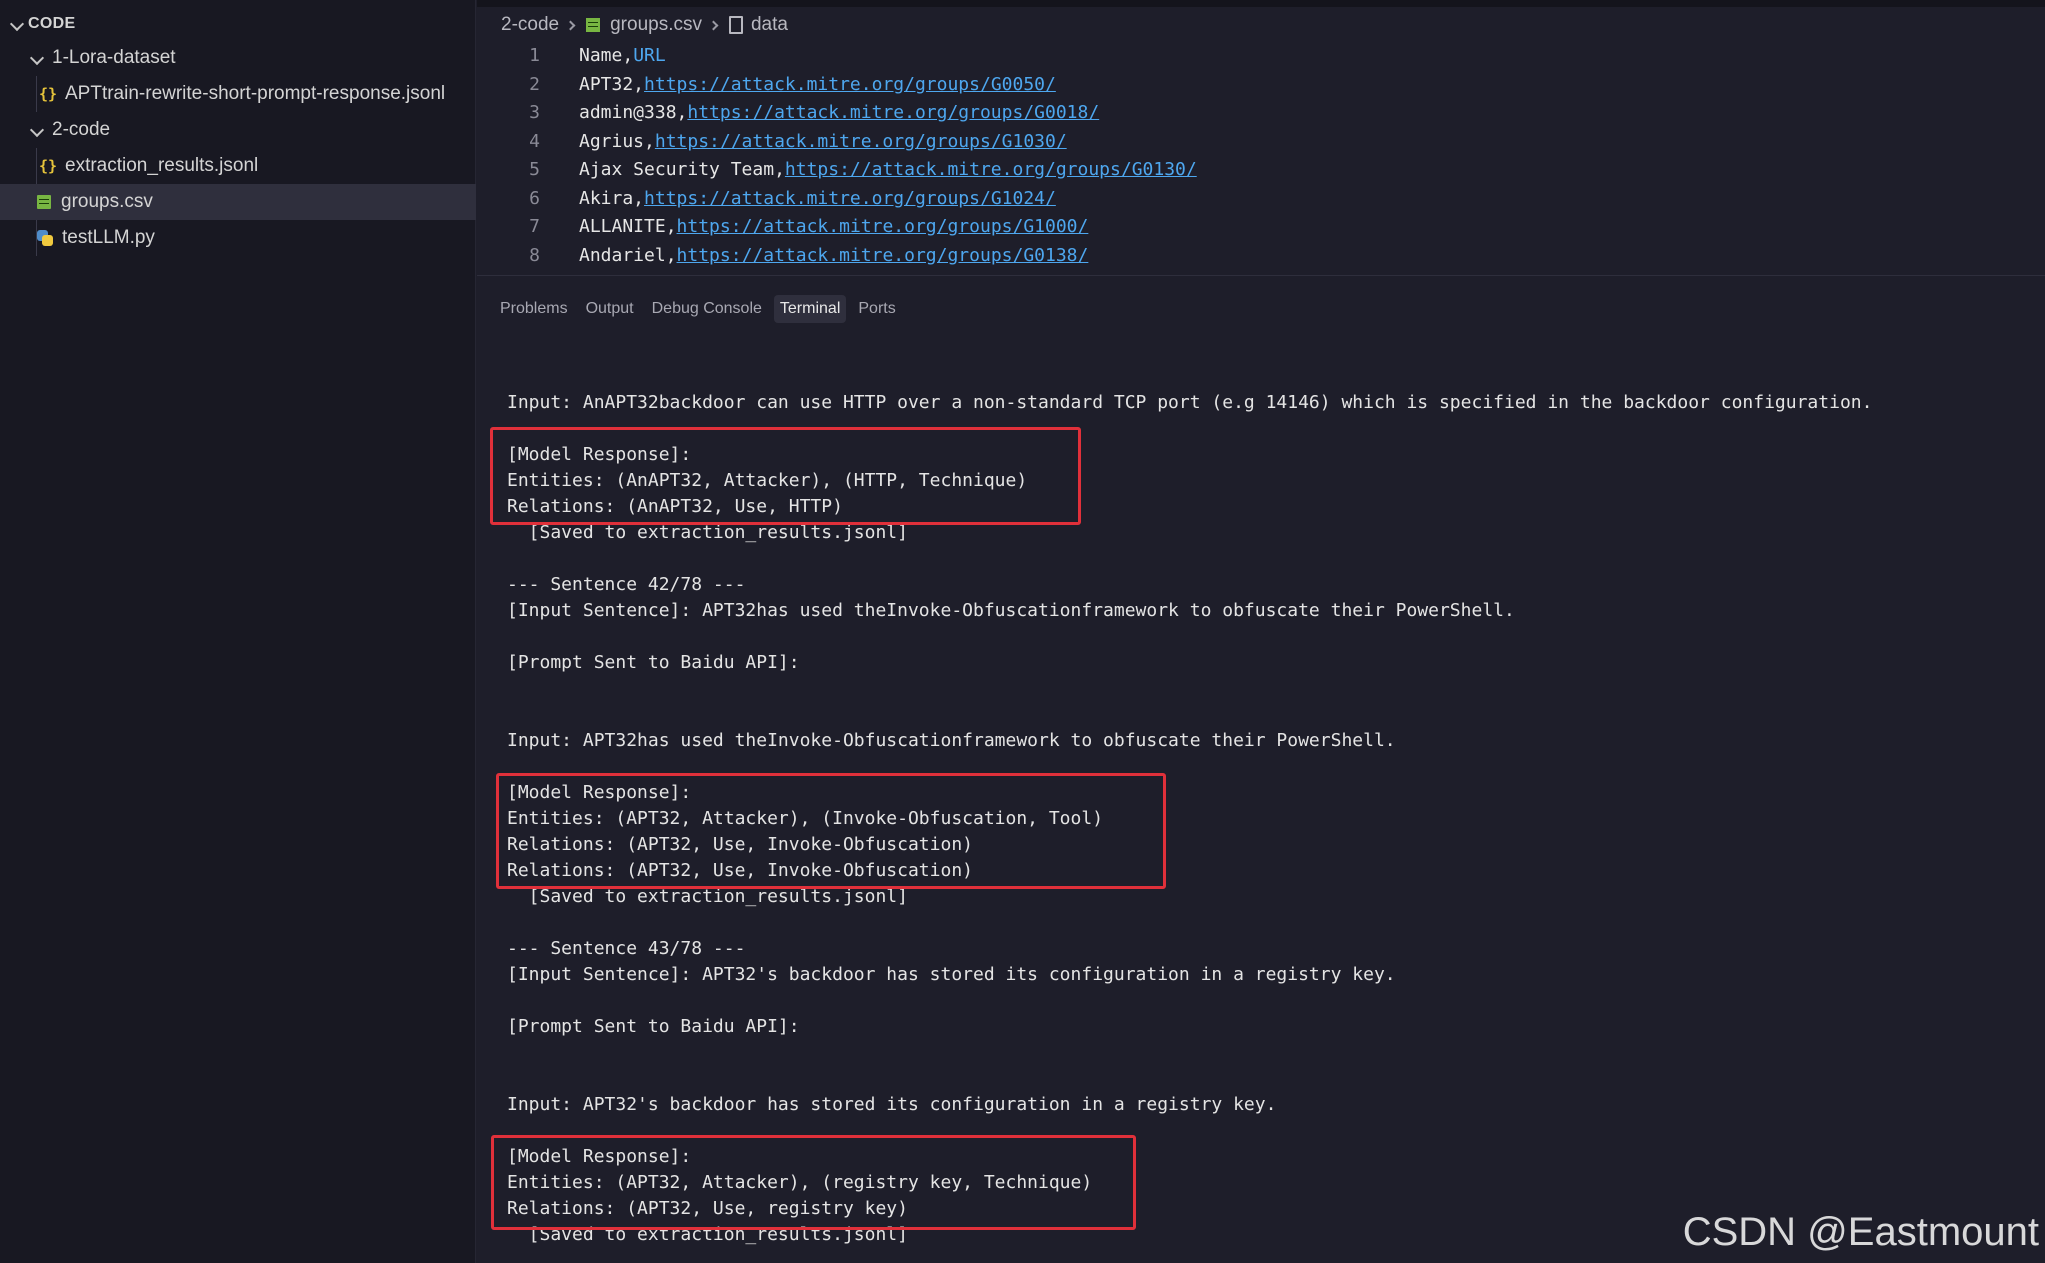 The height and width of the screenshot is (1263, 2045). Describe the element at coordinates (617, 141) in the screenshot. I see `csv-name: Agrius,` at that location.